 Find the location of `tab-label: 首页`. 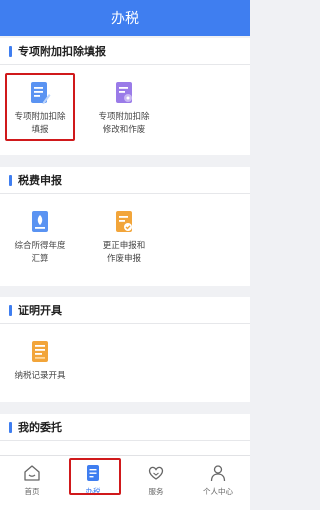

tab-label: 首页 is located at coordinates (32, 491).